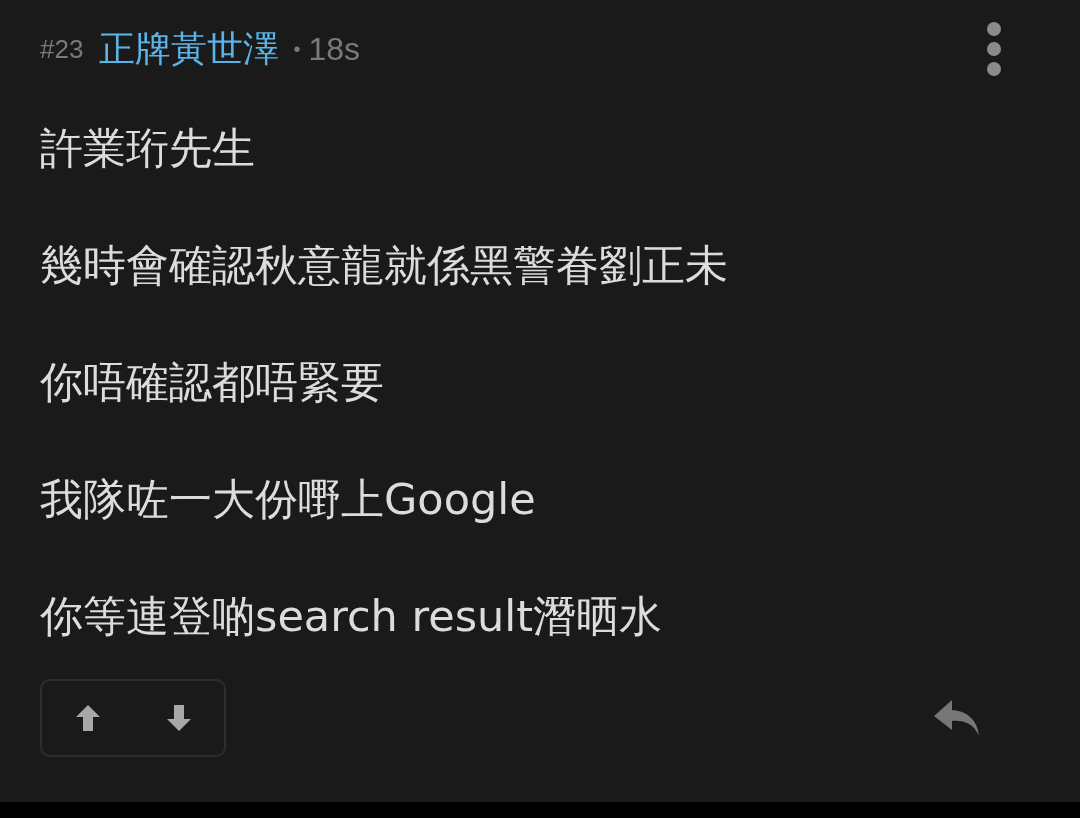  I want to click on comment-line: 幾時會確認秋意龍就係黑警眷劉正未, so click(384, 265).